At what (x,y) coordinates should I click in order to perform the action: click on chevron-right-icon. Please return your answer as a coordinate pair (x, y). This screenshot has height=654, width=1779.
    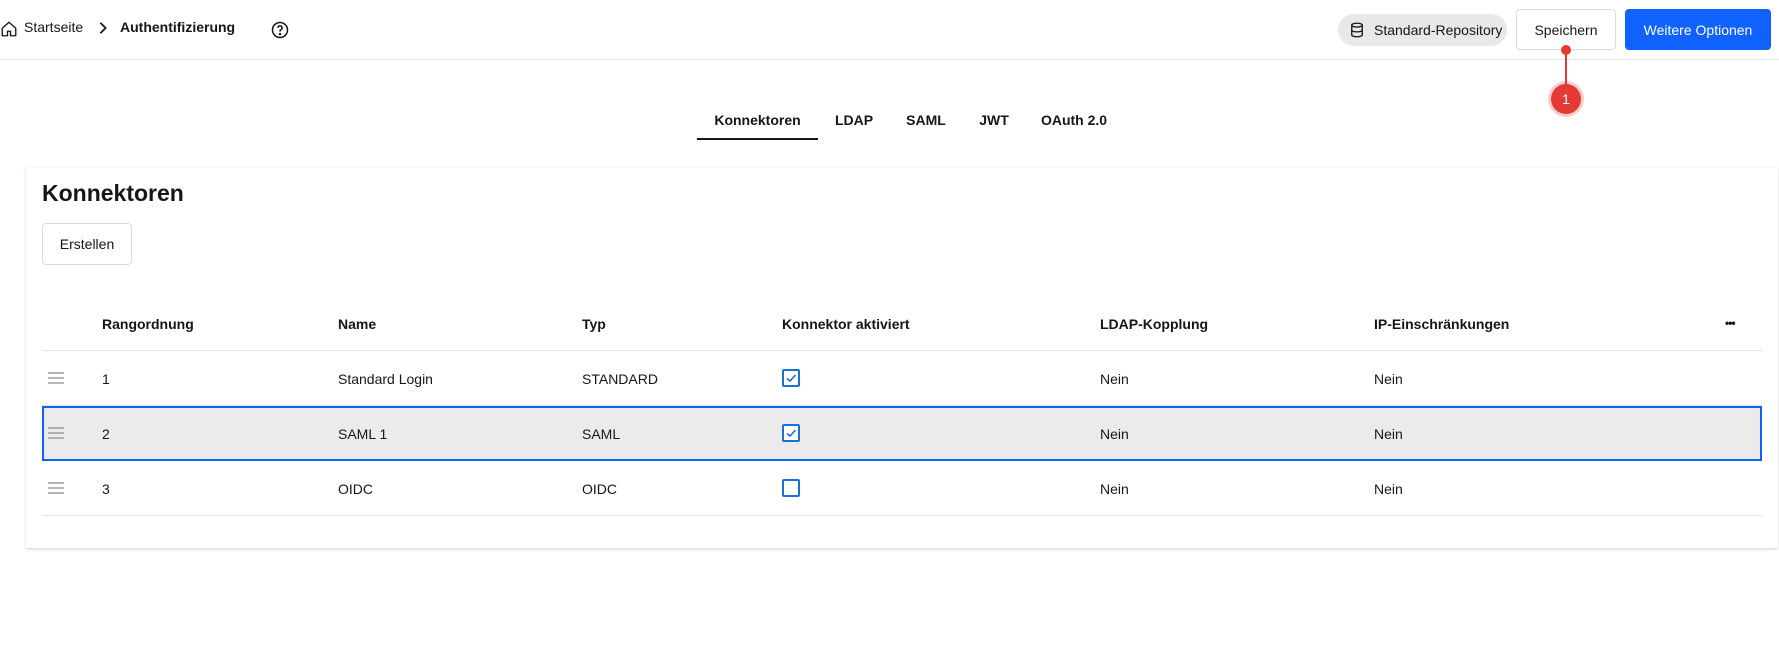
    Looking at the image, I should click on (103, 28).